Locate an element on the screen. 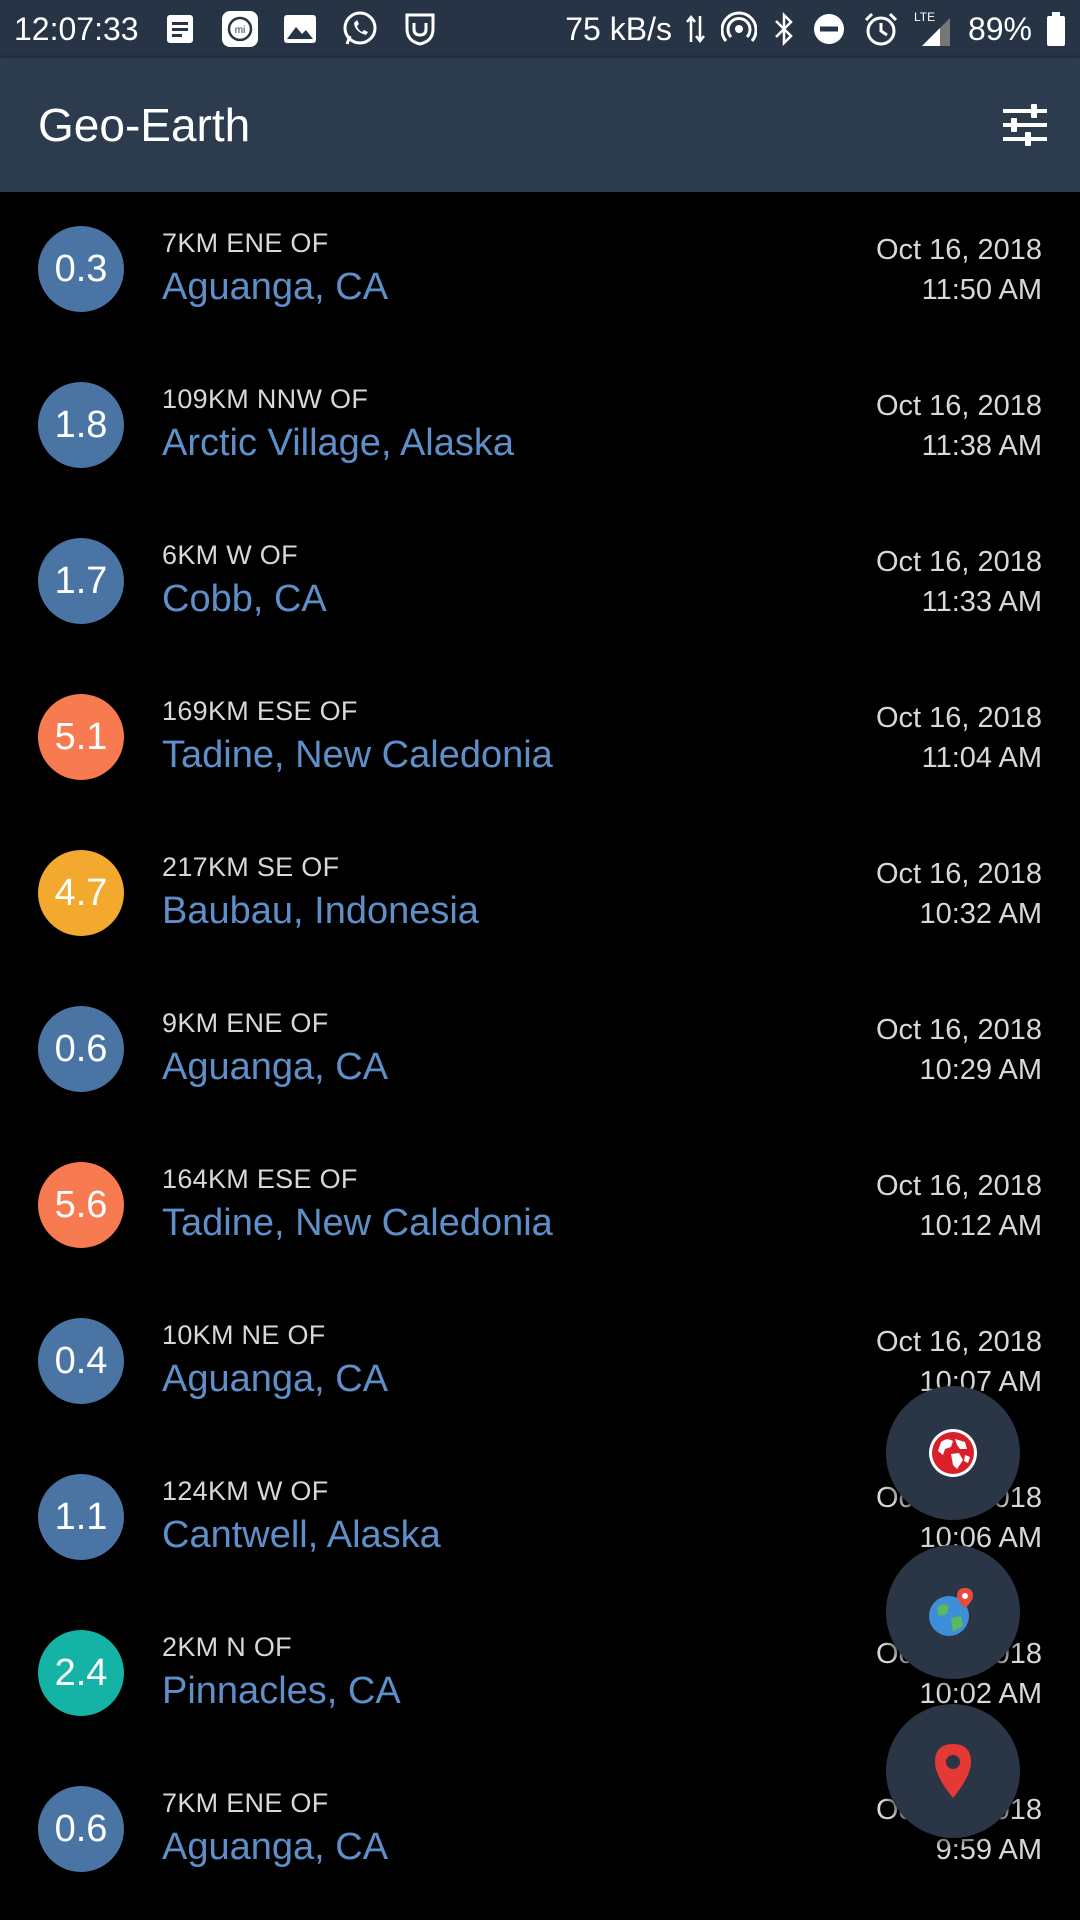  gallery-icon is located at coordinates (300, 29).